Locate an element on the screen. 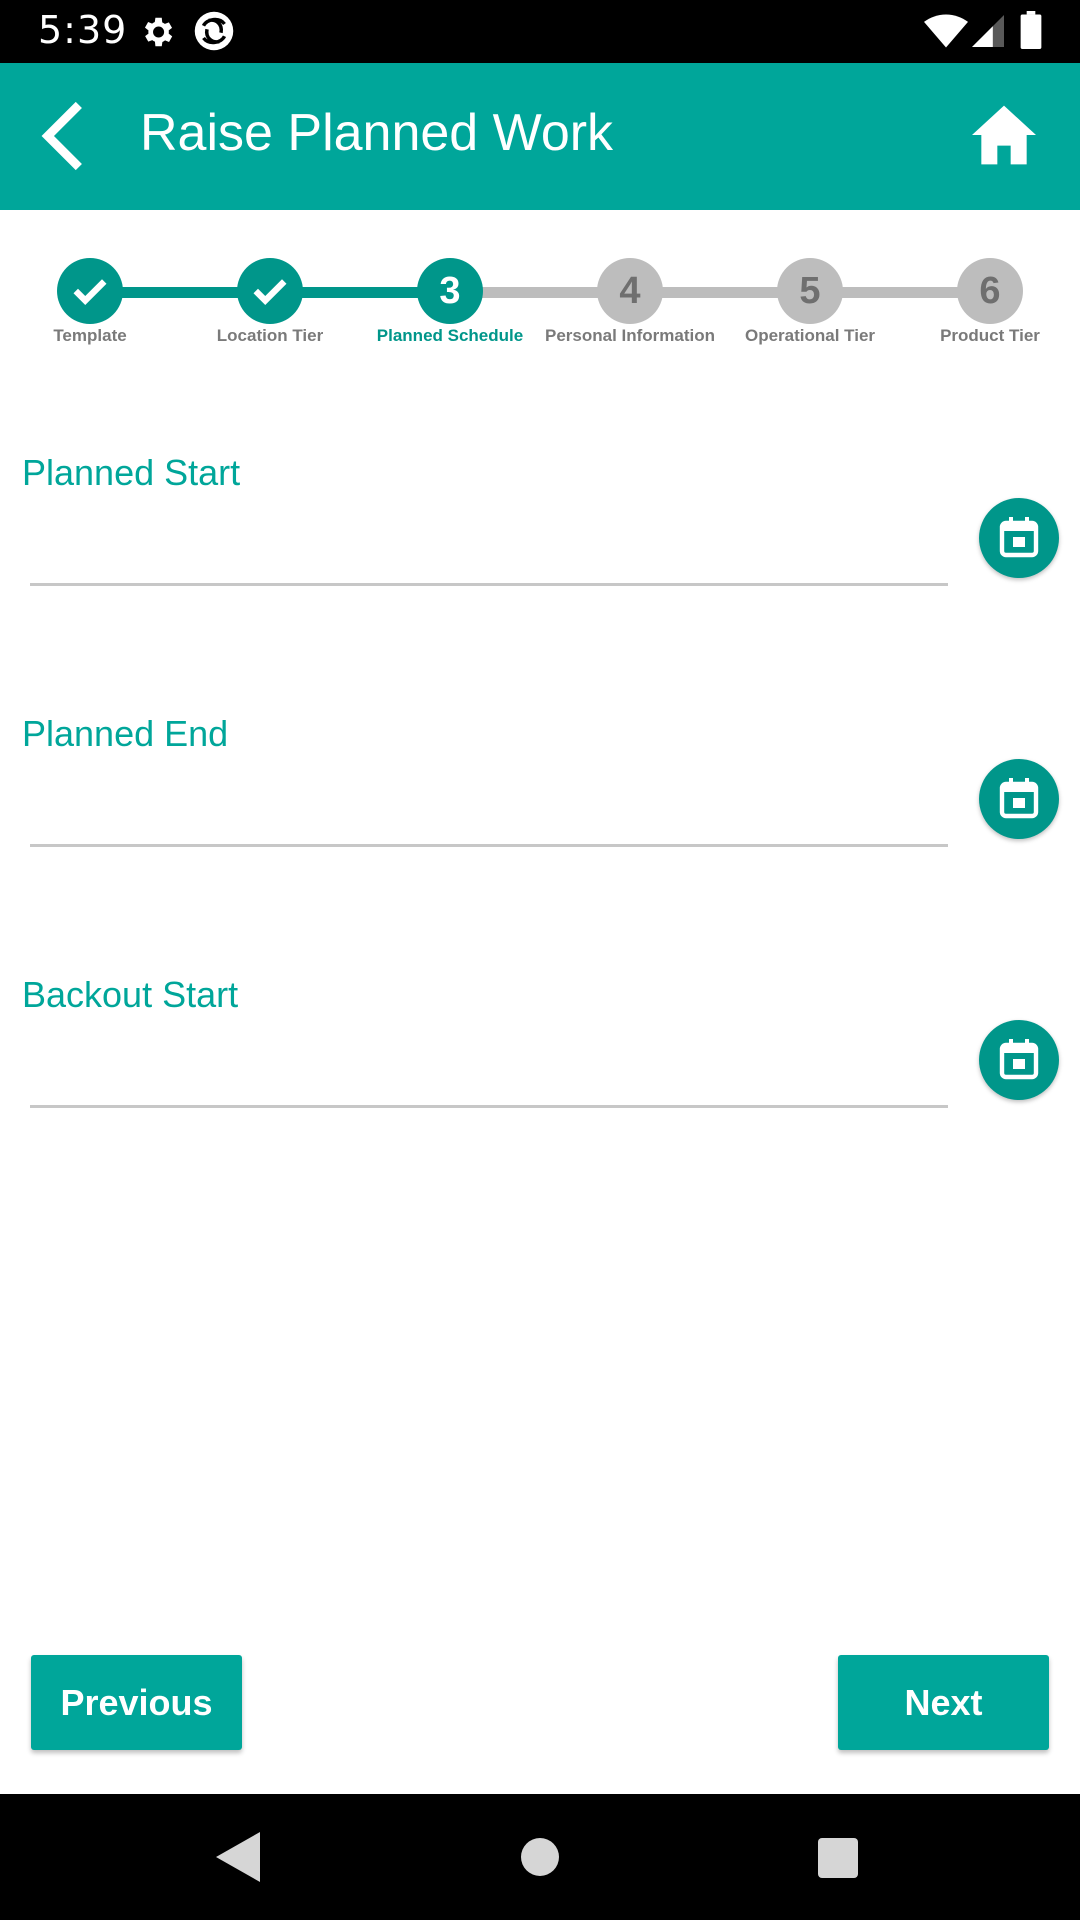  recents-square-icon is located at coordinates (838, 1858).